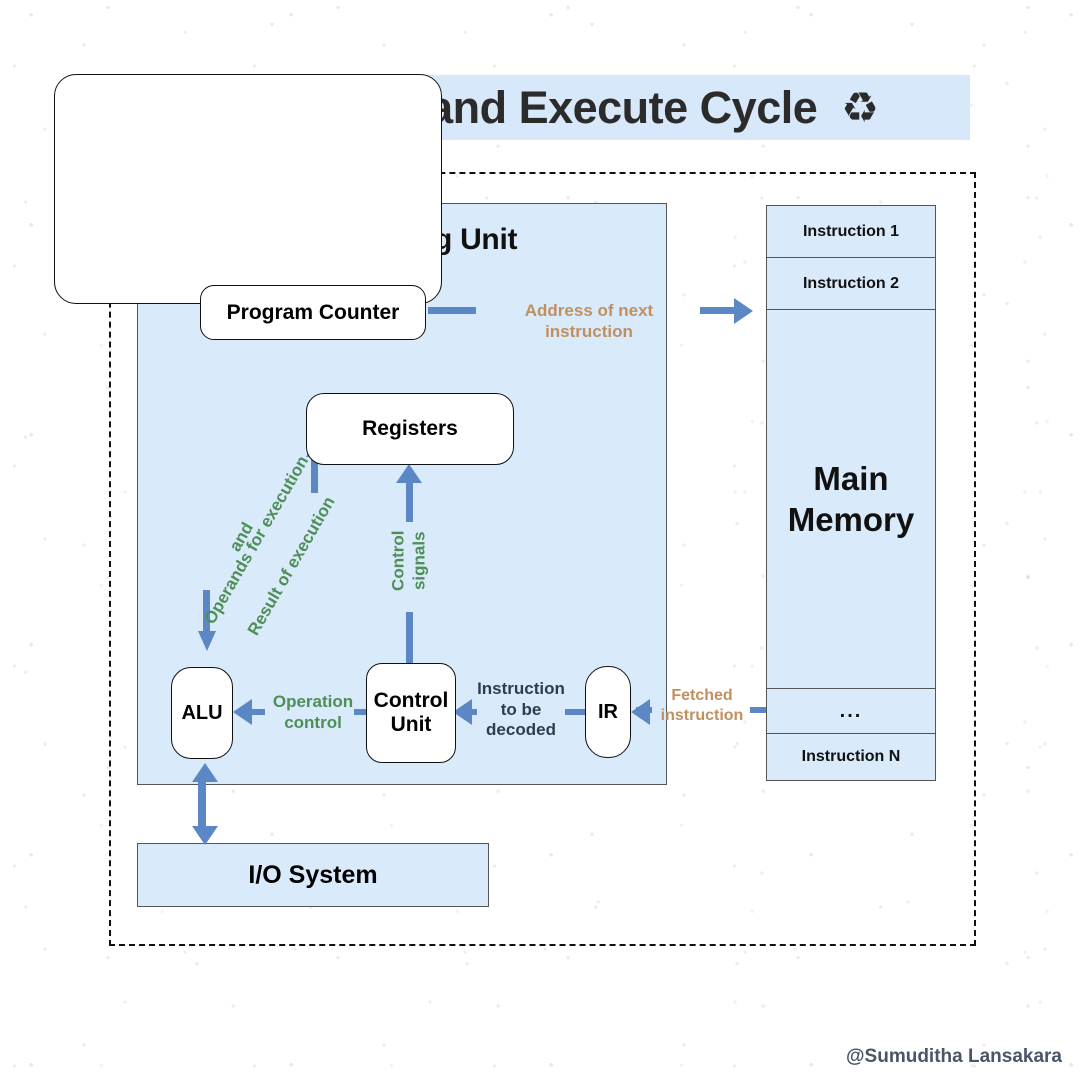 The height and width of the screenshot is (1080, 1080). What do you see at coordinates (202, 713) in the screenshot?
I see `alu-node: ALU` at bounding box center [202, 713].